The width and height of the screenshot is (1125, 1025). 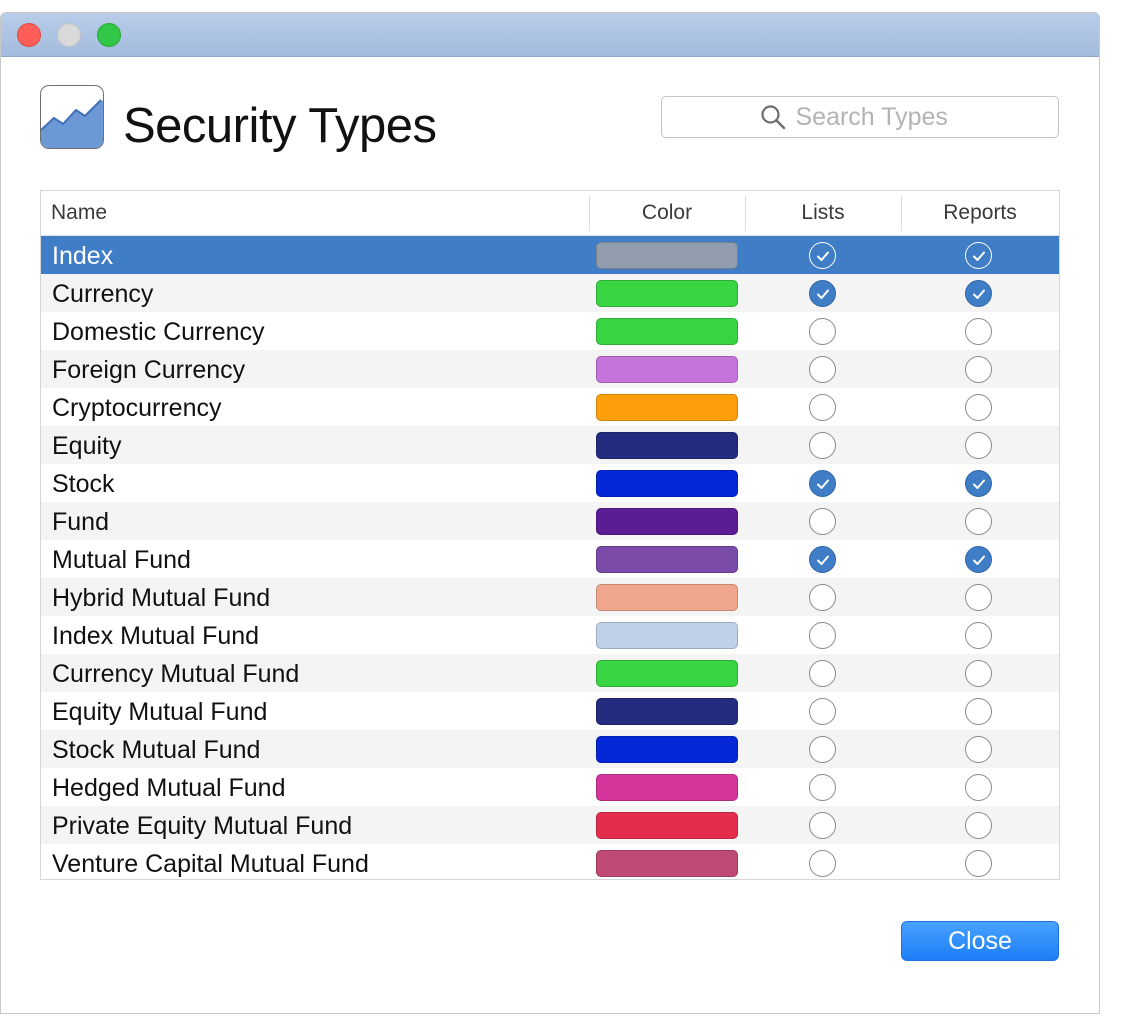 I want to click on row-name: Hedged Mutual Fund, so click(x=169, y=788).